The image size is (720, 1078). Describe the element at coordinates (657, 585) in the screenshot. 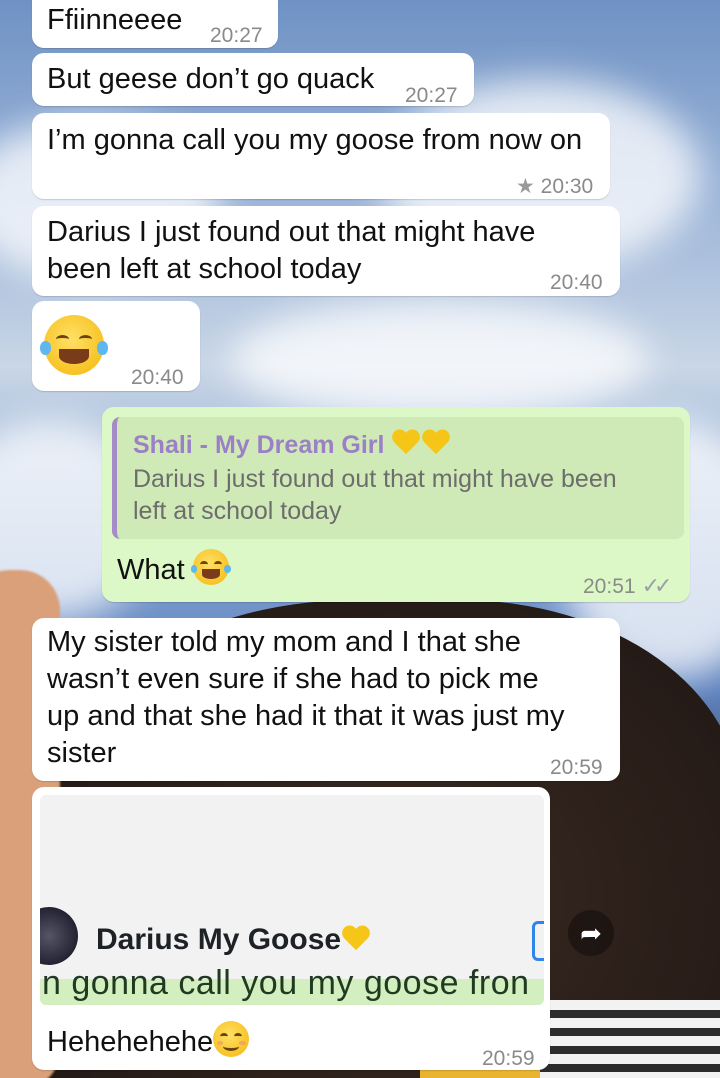

I see `double-check-icon: ✓✓` at that location.